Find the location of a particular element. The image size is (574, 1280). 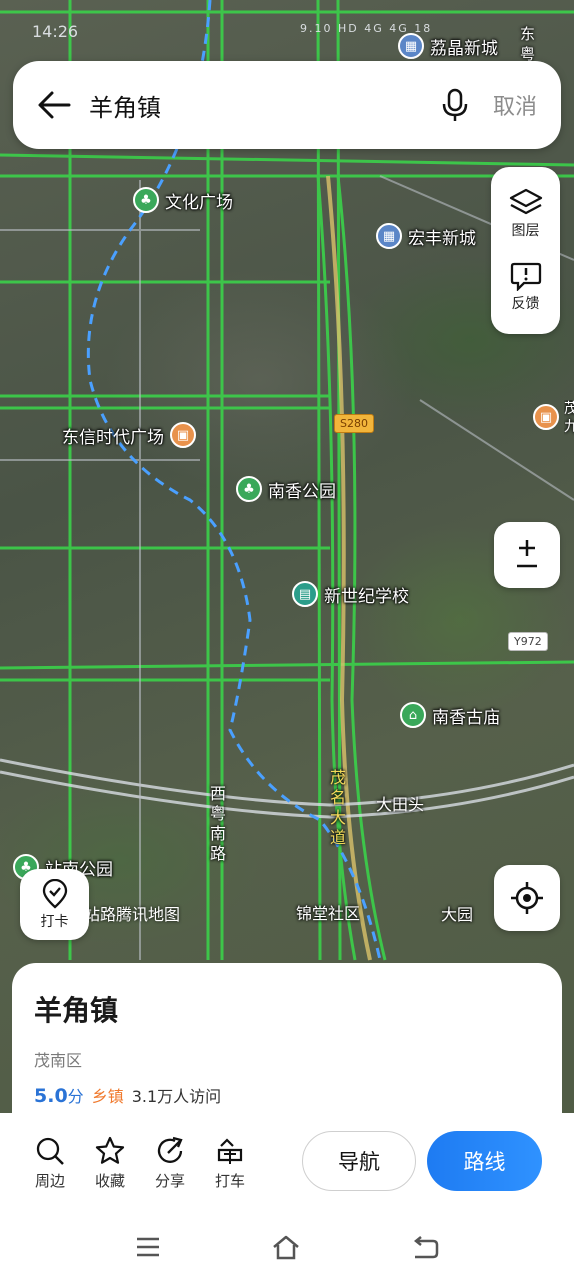

poi-label: 新世纪学校 is located at coordinates (366, 596).